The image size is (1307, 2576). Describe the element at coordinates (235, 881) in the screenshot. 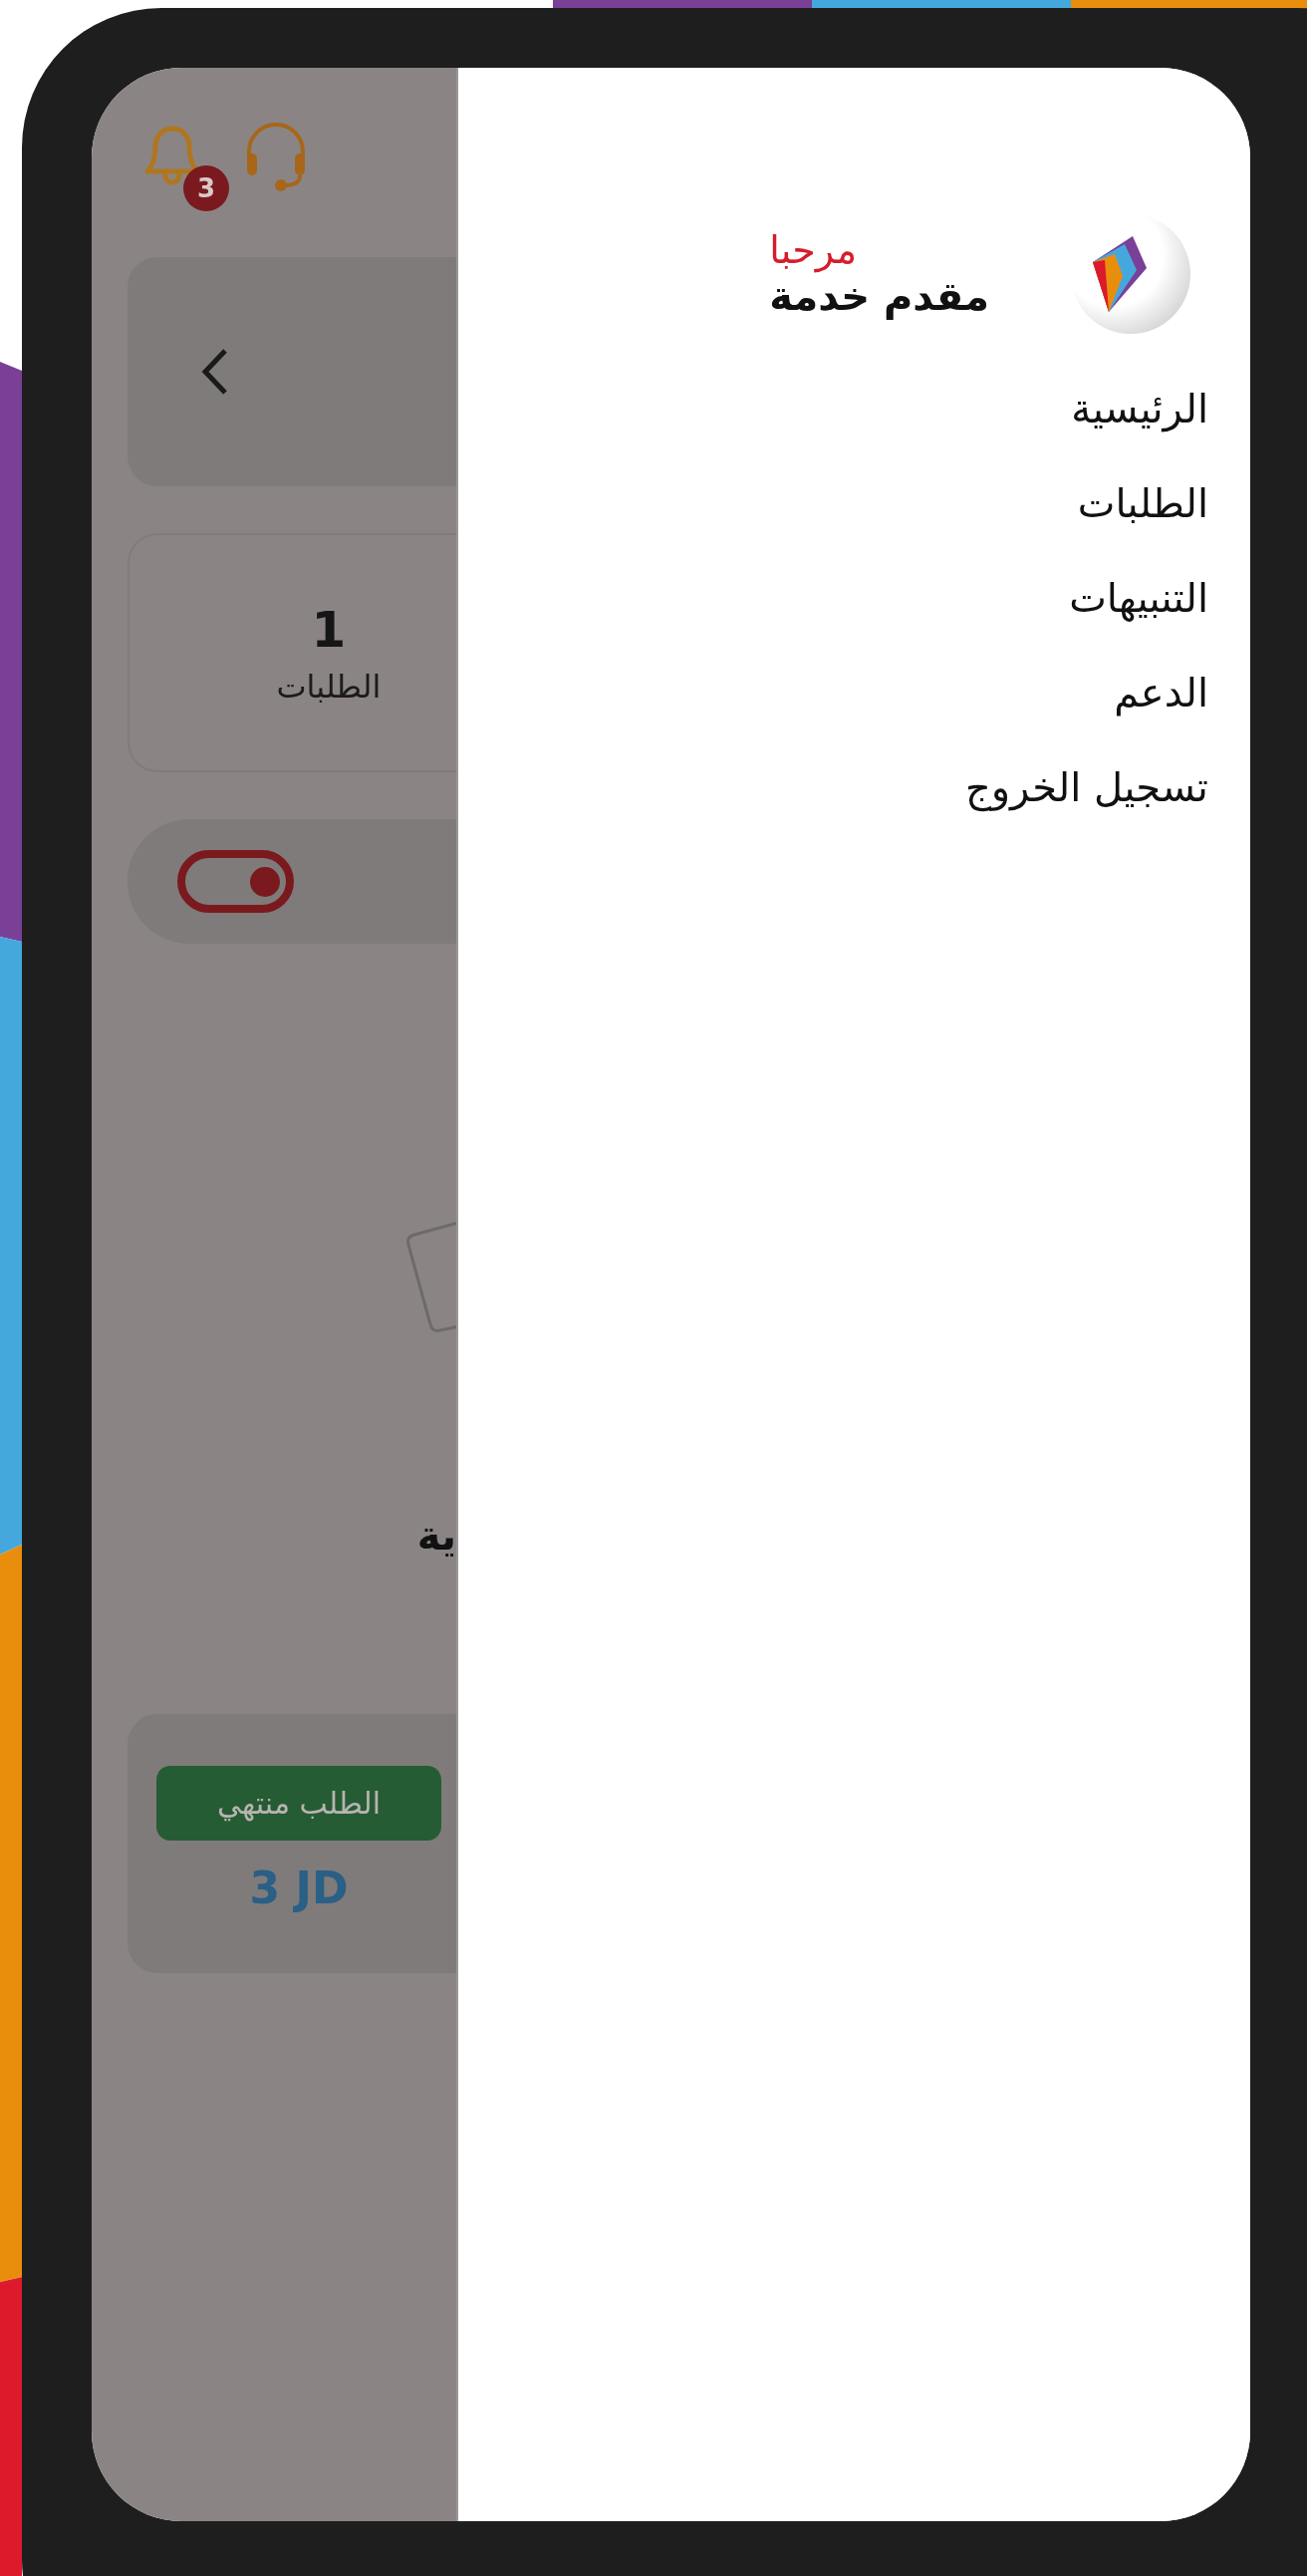

I see `availability-toggle` at that location.